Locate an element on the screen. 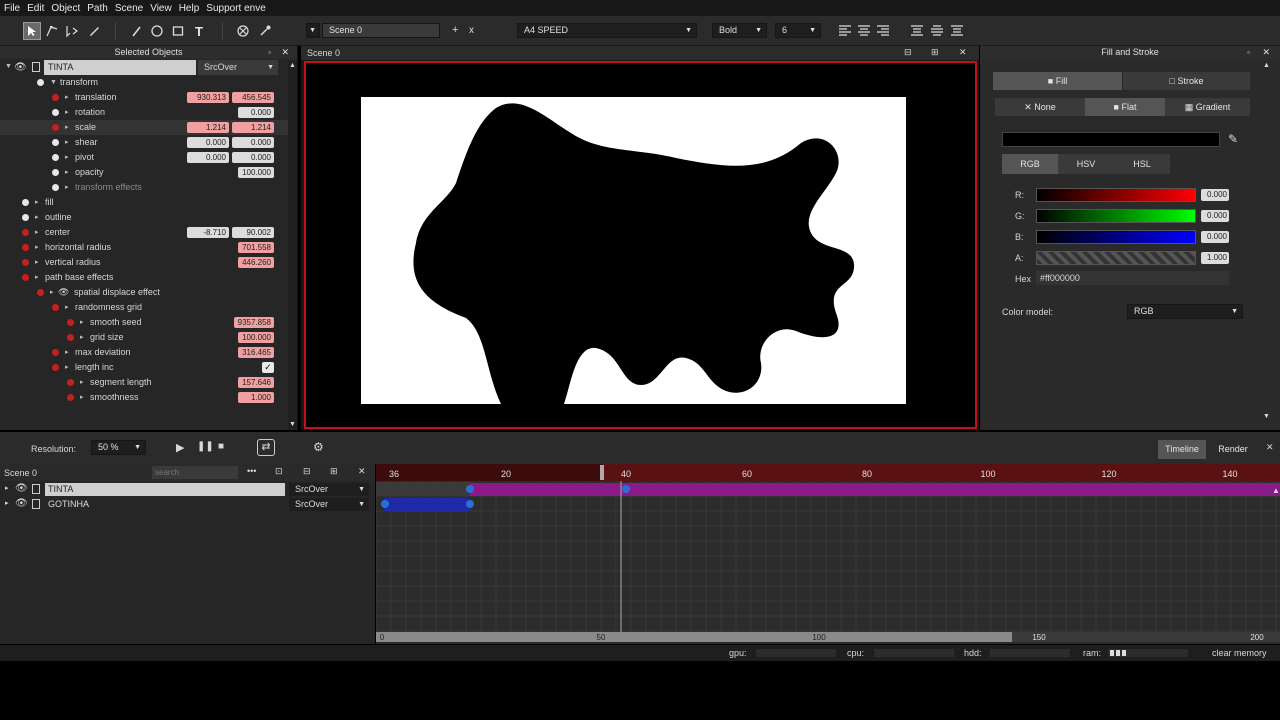 The width and height of the screenshot is (1280, 720). valign-center-icon is located at coordinates (937, 31).